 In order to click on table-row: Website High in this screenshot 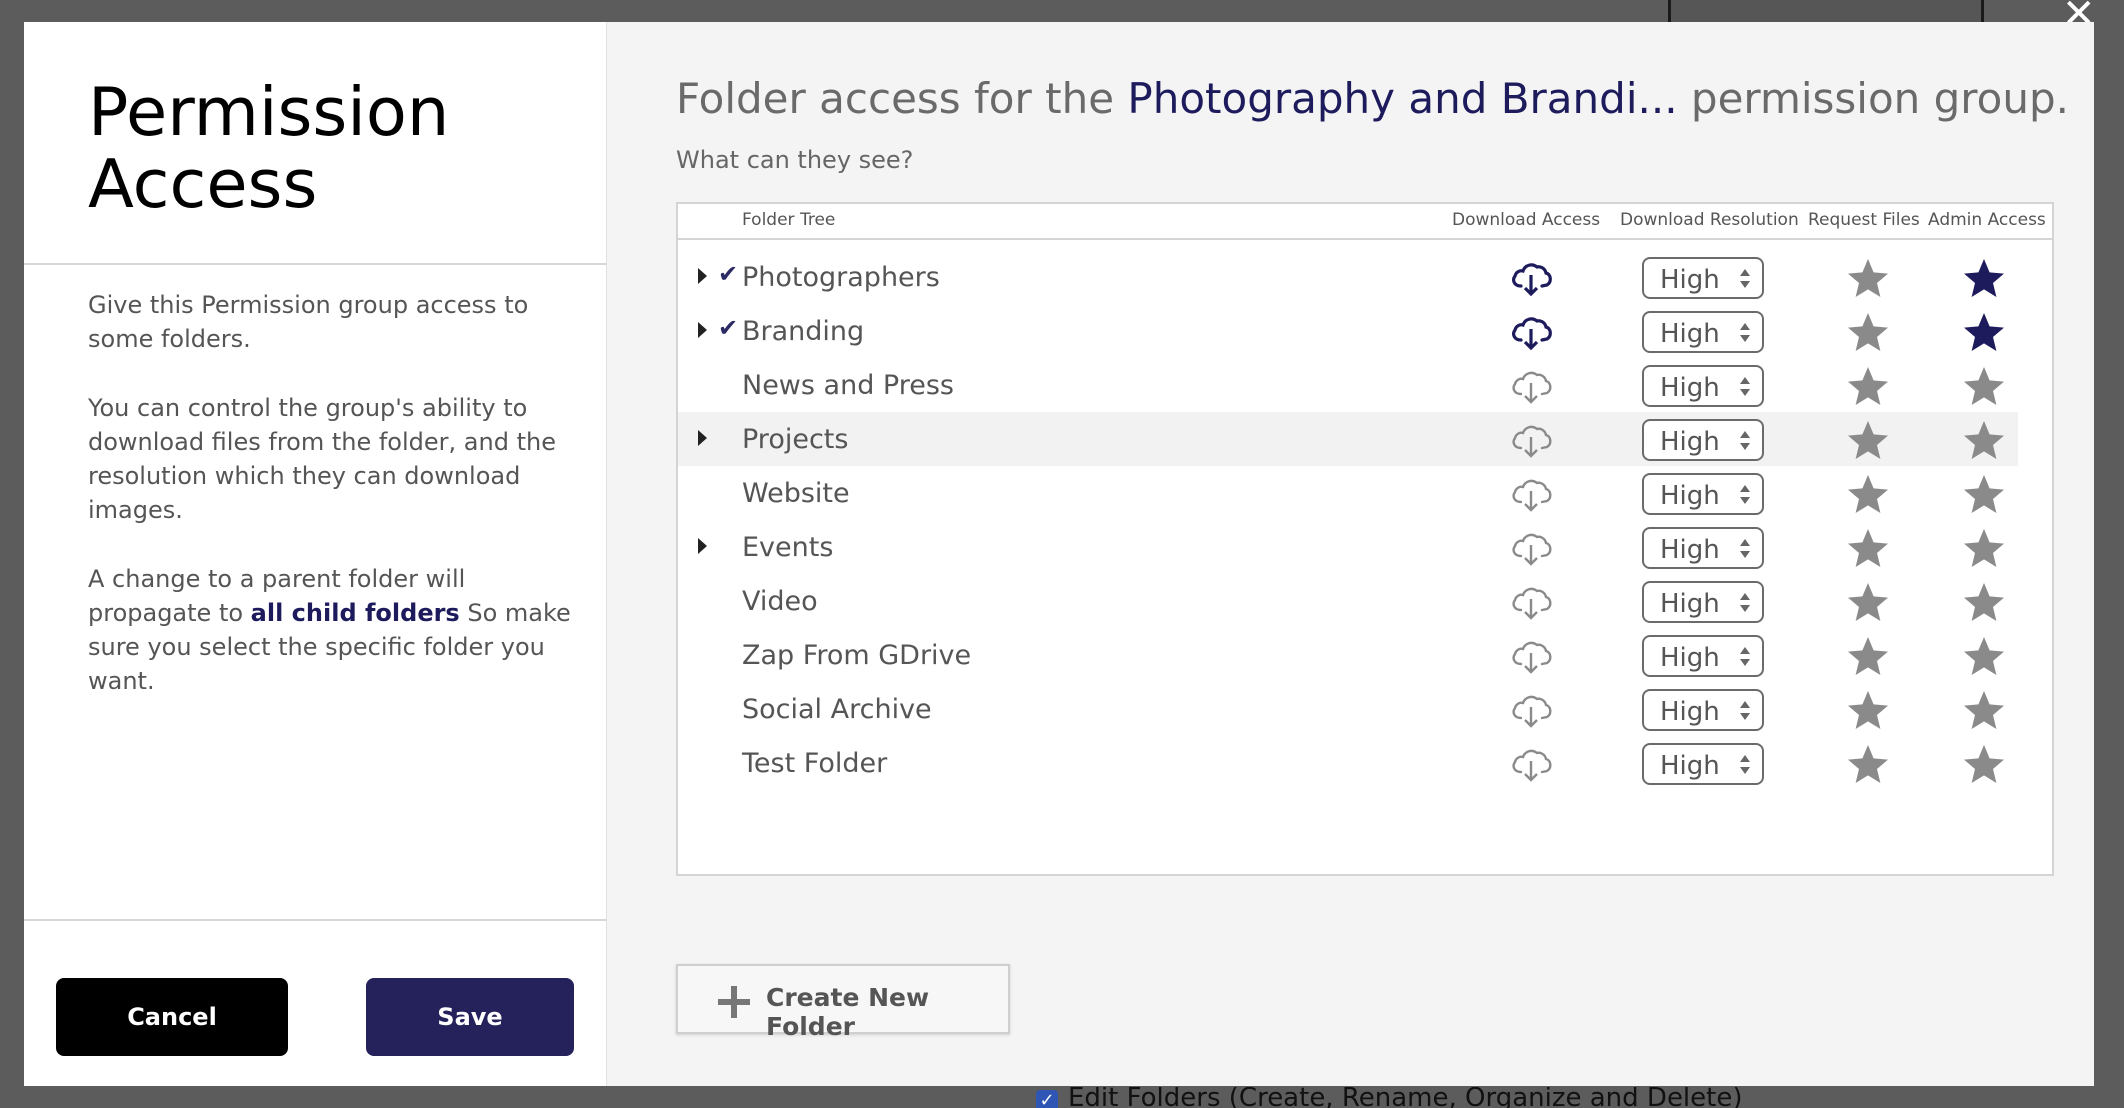, I will do `click(1348, 493)`.